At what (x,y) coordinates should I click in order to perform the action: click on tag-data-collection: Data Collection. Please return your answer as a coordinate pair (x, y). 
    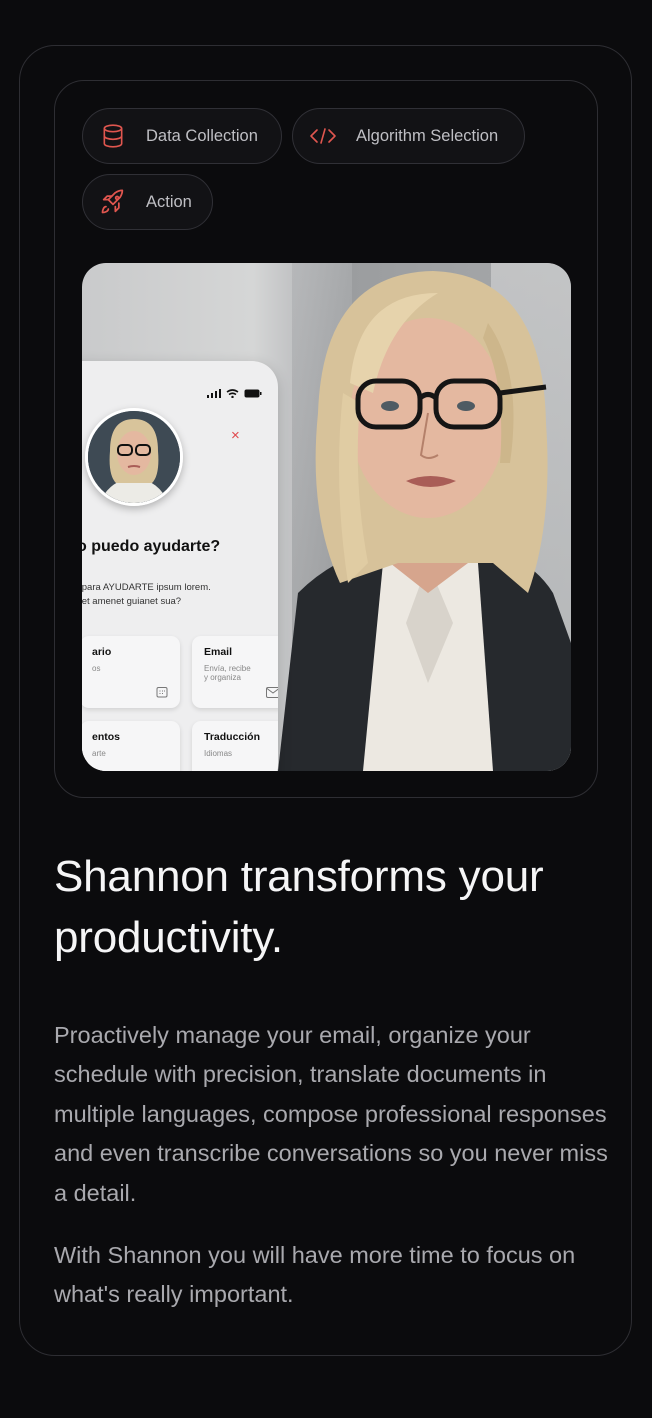
    Looking at the image, I should click on (182, 136).